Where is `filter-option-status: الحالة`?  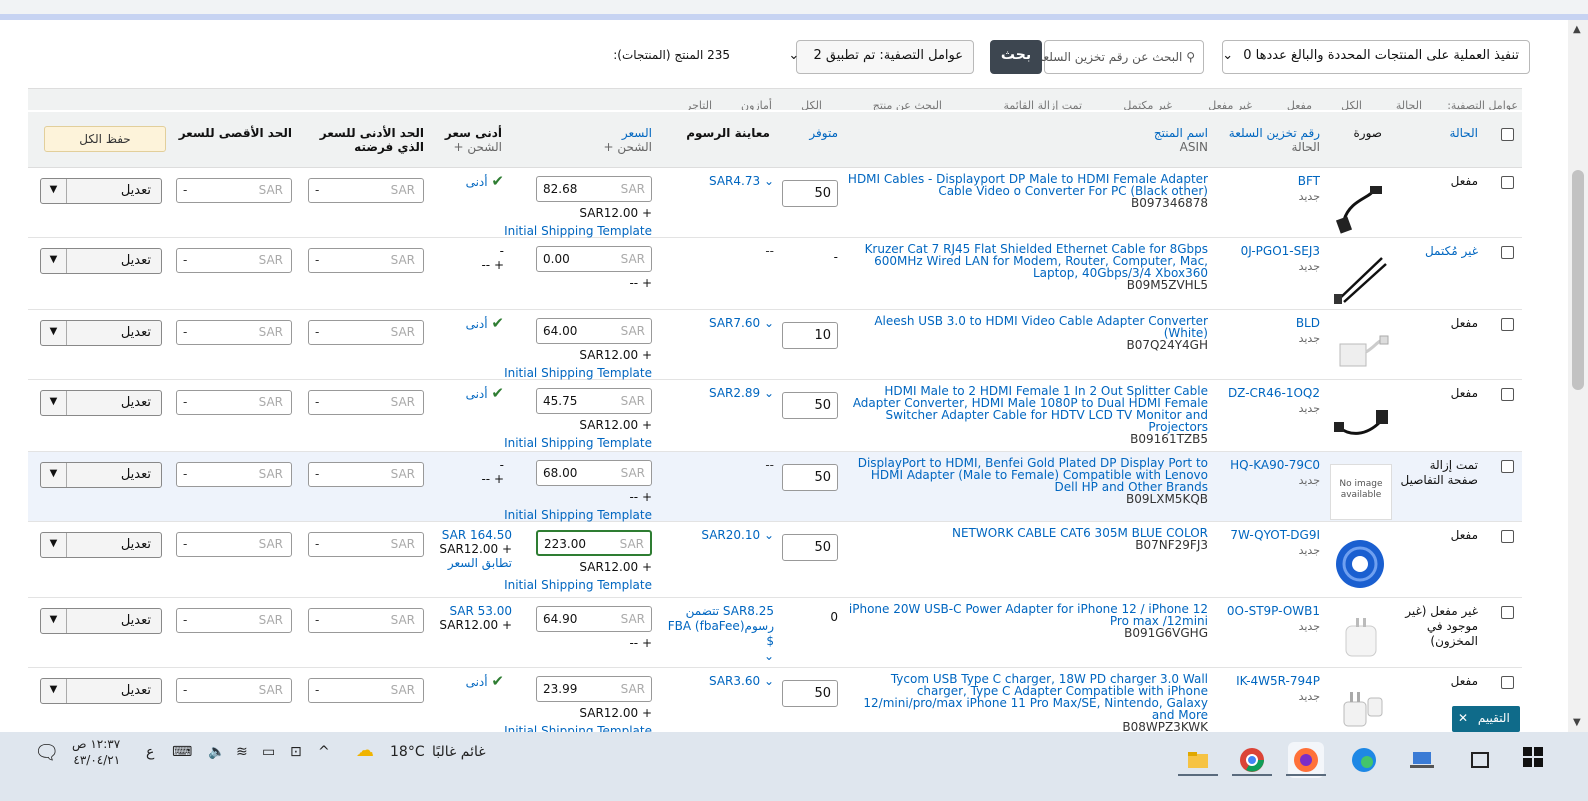 filter-option-status: الحالة is located at coordinates (1409, 104).